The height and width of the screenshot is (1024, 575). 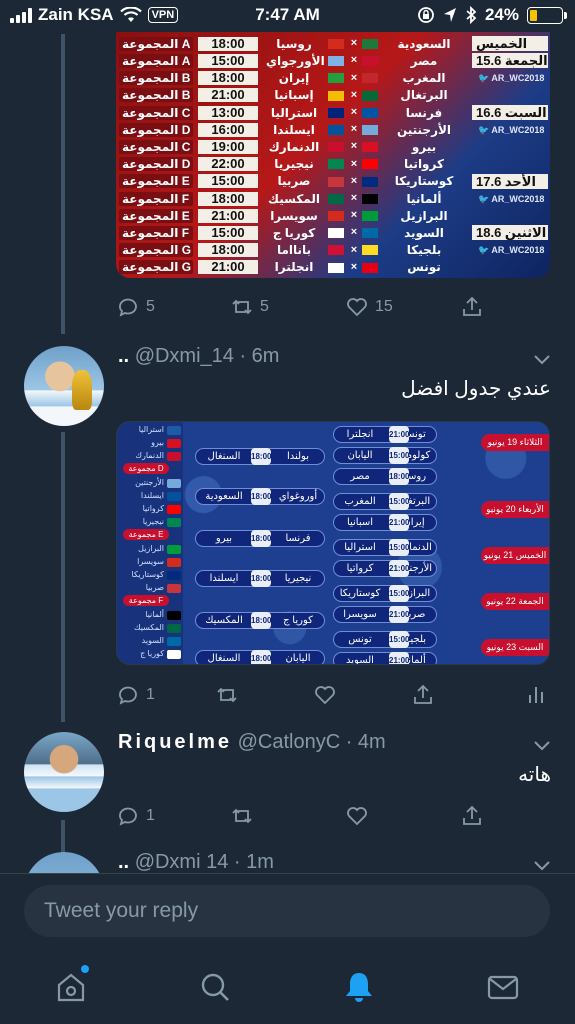 What do you see at coordinates (298, 578) in the screenshot?
I see `match-team-home: نيجيريا` at bounding box center [298, 578].